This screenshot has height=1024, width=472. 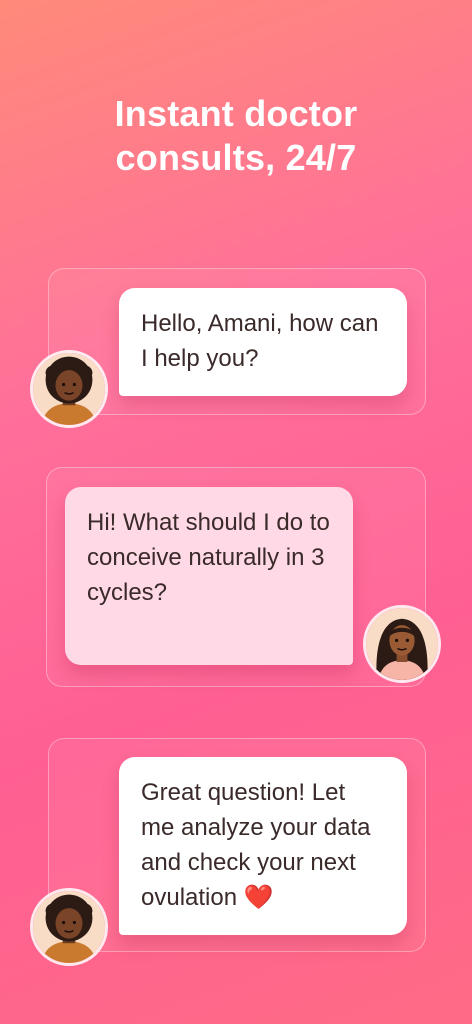 I want to click on message-bubble-doctor-1: Hello, Amani, how can I help you?, so click(x=263, y=342).